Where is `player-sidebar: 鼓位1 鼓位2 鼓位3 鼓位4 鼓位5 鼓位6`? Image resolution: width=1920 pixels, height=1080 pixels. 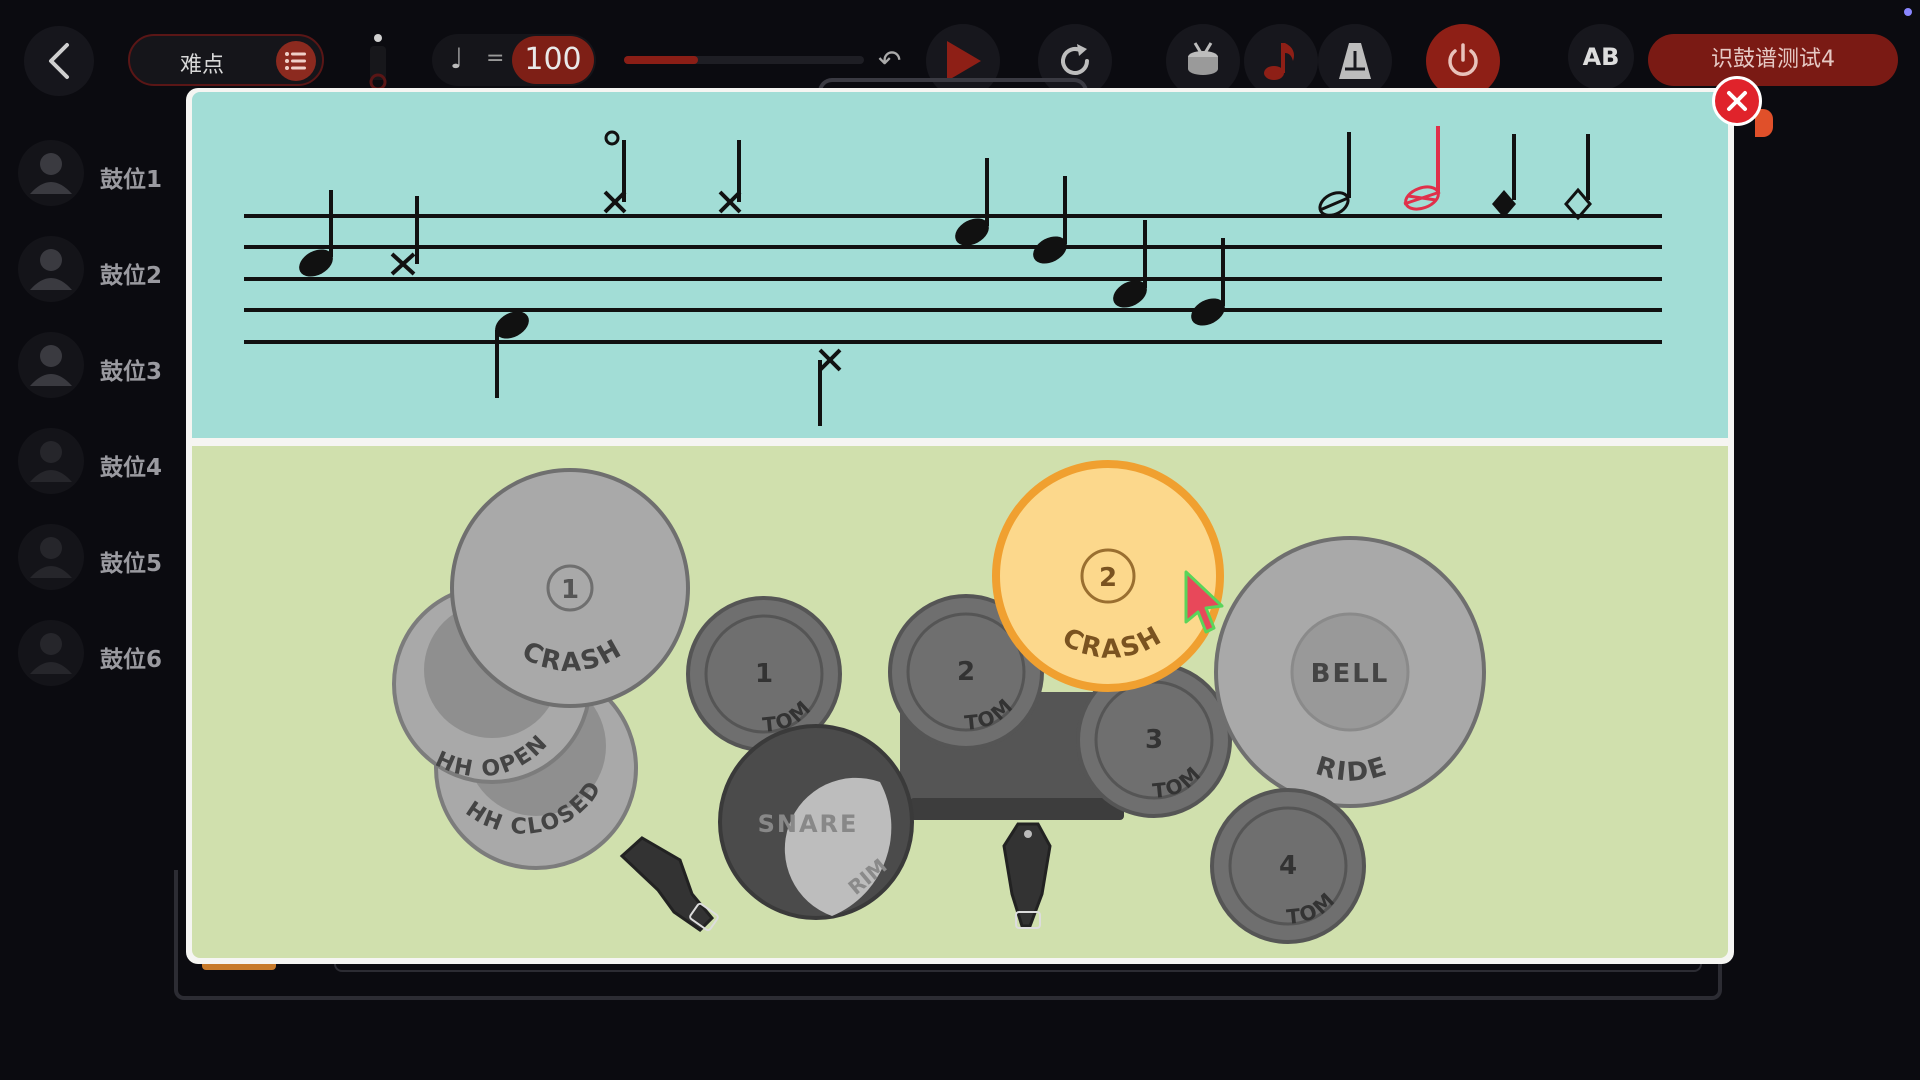
player-sidebar: 鼓位1 鼓位2 鼓位3 鼓位4 鼓位5 鼓位6 is located at coordinates (85, 410).